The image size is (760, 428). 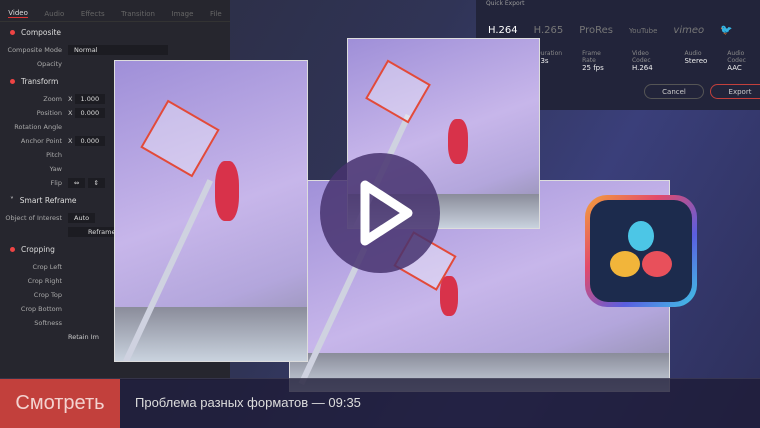 I want to click on object-label: Object of Interest, so click(x=33, y=218).